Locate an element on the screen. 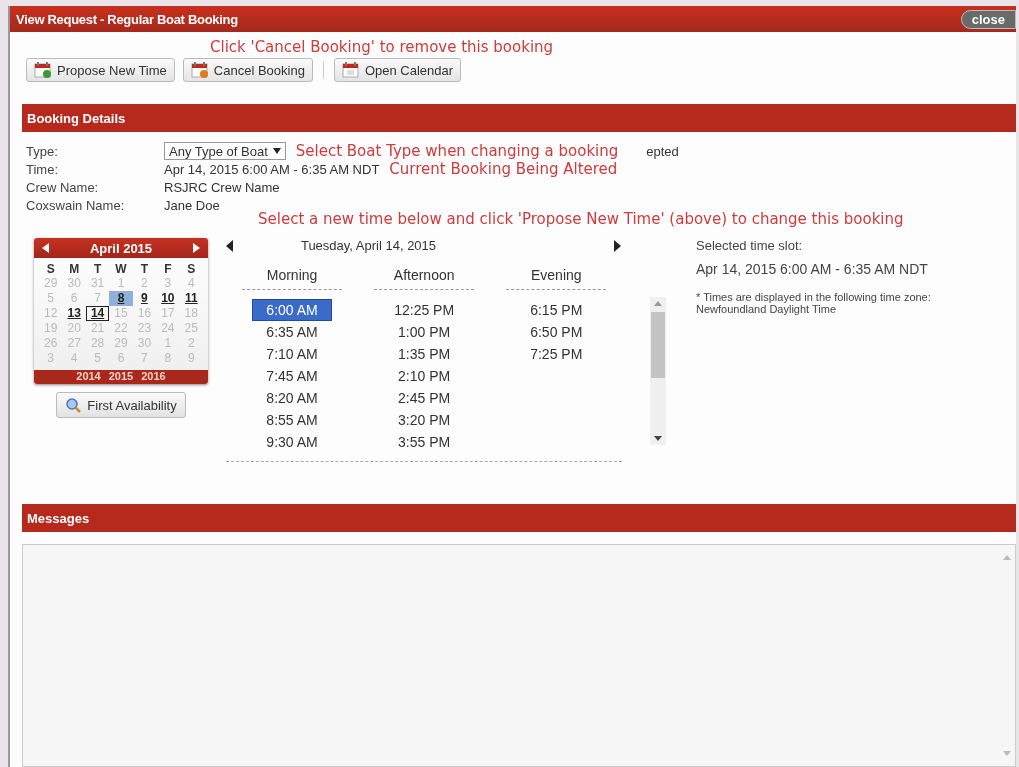 Image resolution: width=1019 pixels, height=767 pixels. weekday-label: S is located at coordinates (50, 269).